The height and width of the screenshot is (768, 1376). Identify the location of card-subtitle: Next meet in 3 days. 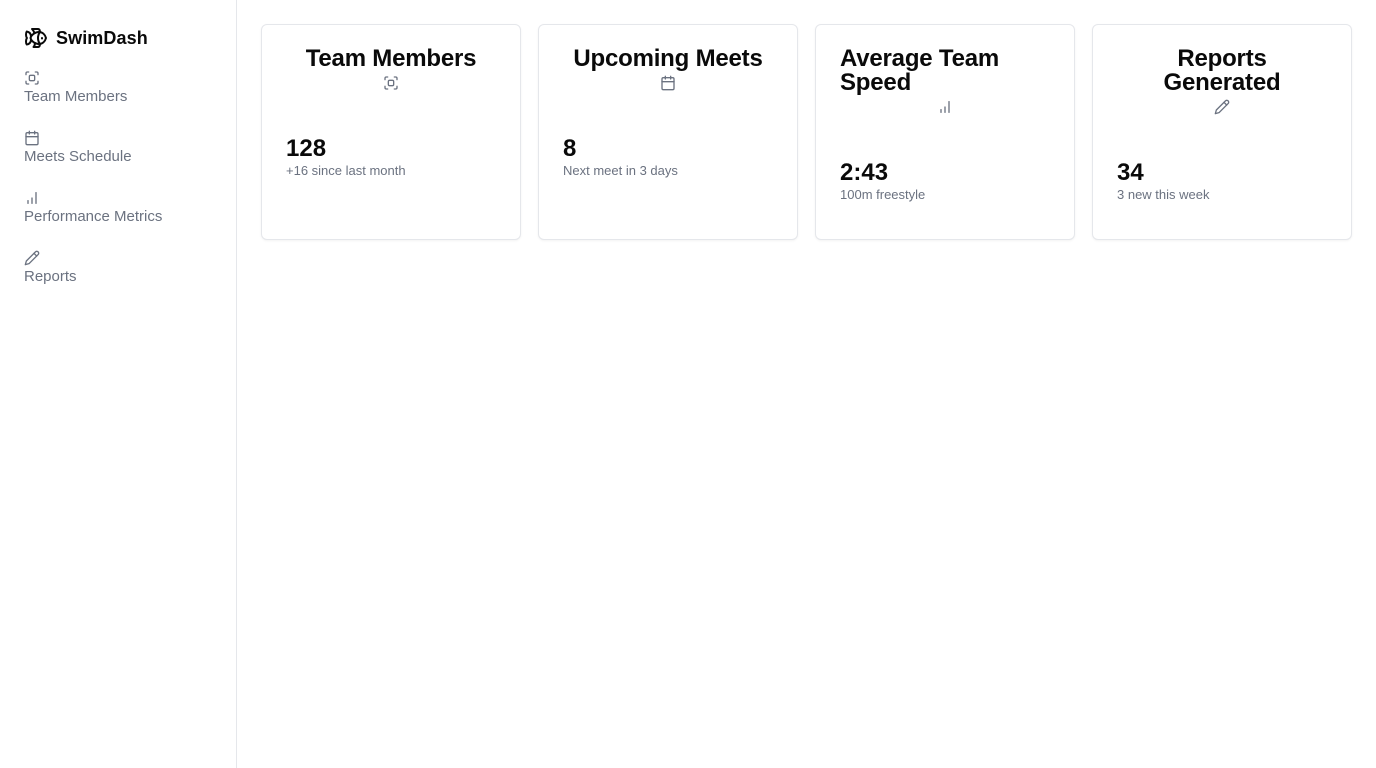
(620, 170).